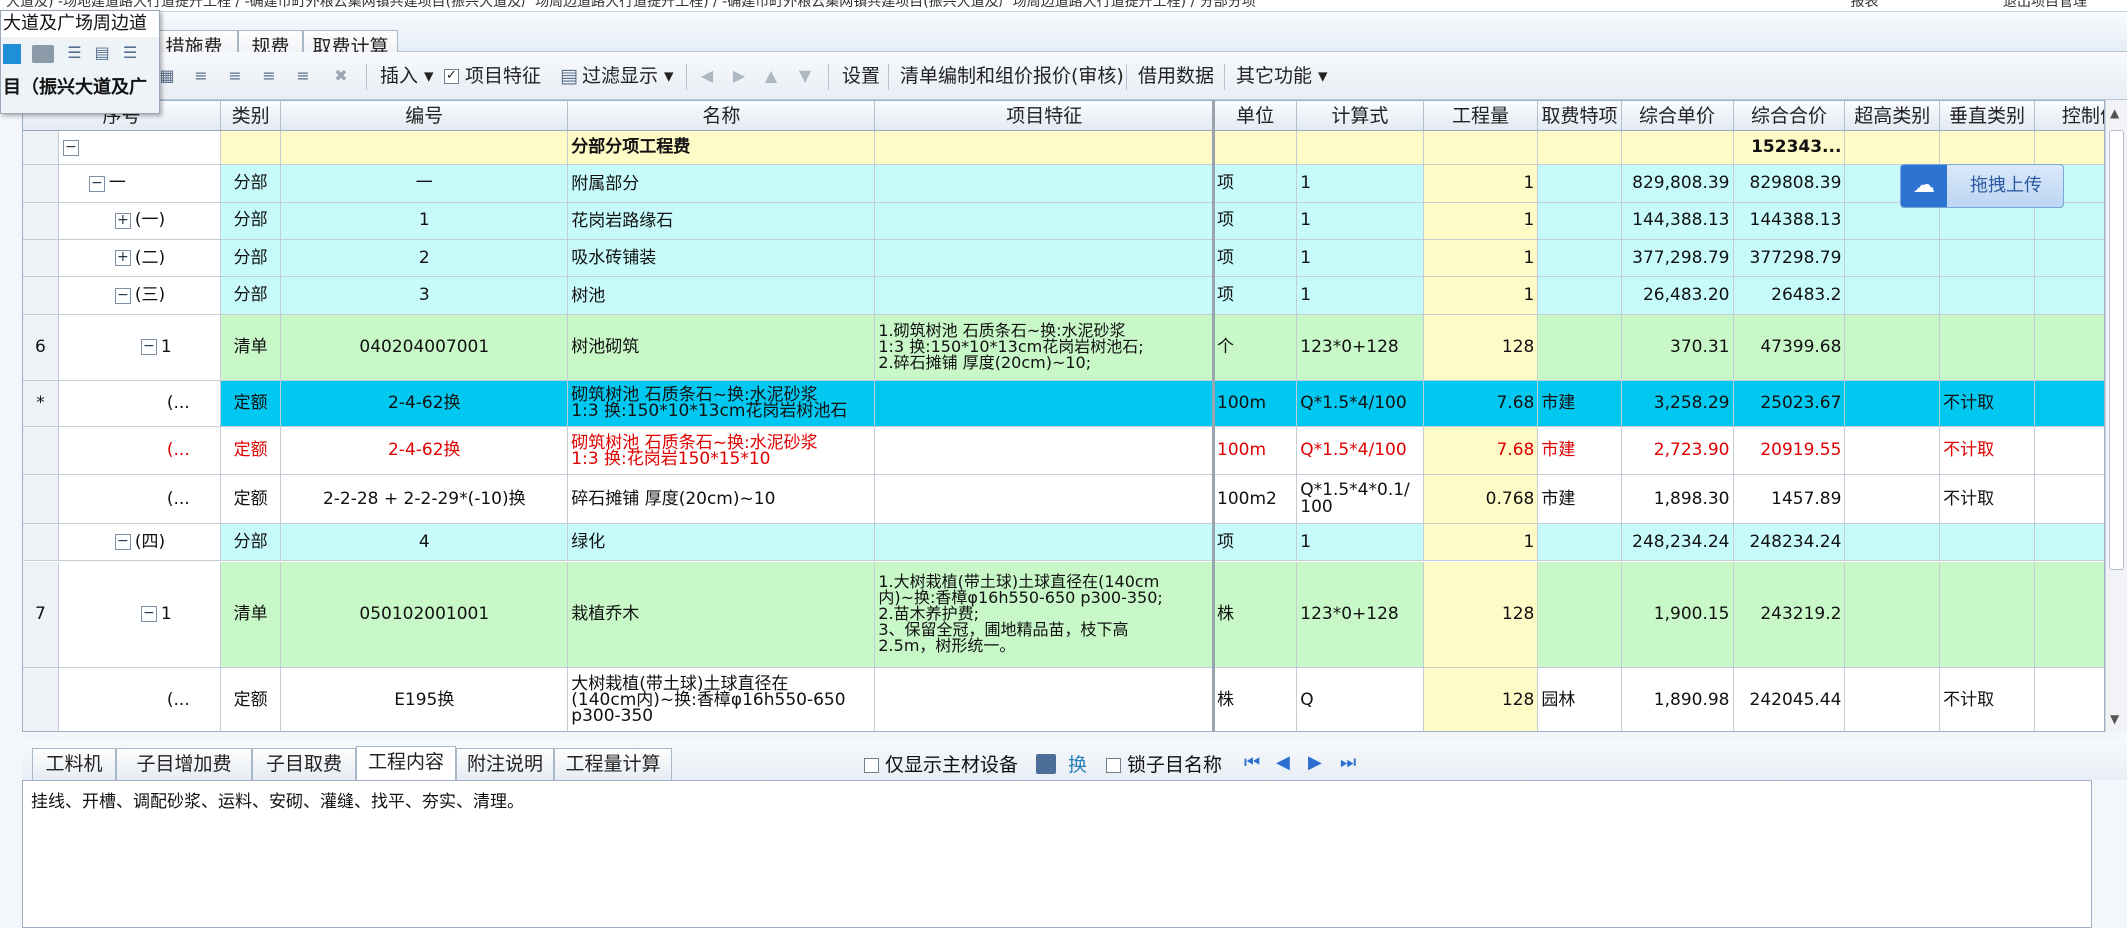 The height and width of the screenshot is (928, 2127). What do you see at coordinates (1360, 500) in the screenshot?
I see `cell-formula: Q*1.5*4*0.1/ 100` at bounding box center [1360, 500].